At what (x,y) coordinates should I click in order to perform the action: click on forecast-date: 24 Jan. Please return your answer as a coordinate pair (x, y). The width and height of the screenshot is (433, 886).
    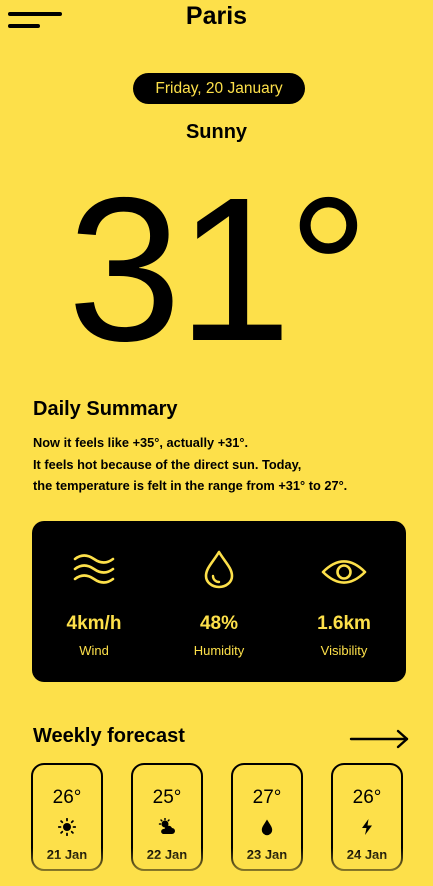
    Looking at the image, I should click on (367, 854).